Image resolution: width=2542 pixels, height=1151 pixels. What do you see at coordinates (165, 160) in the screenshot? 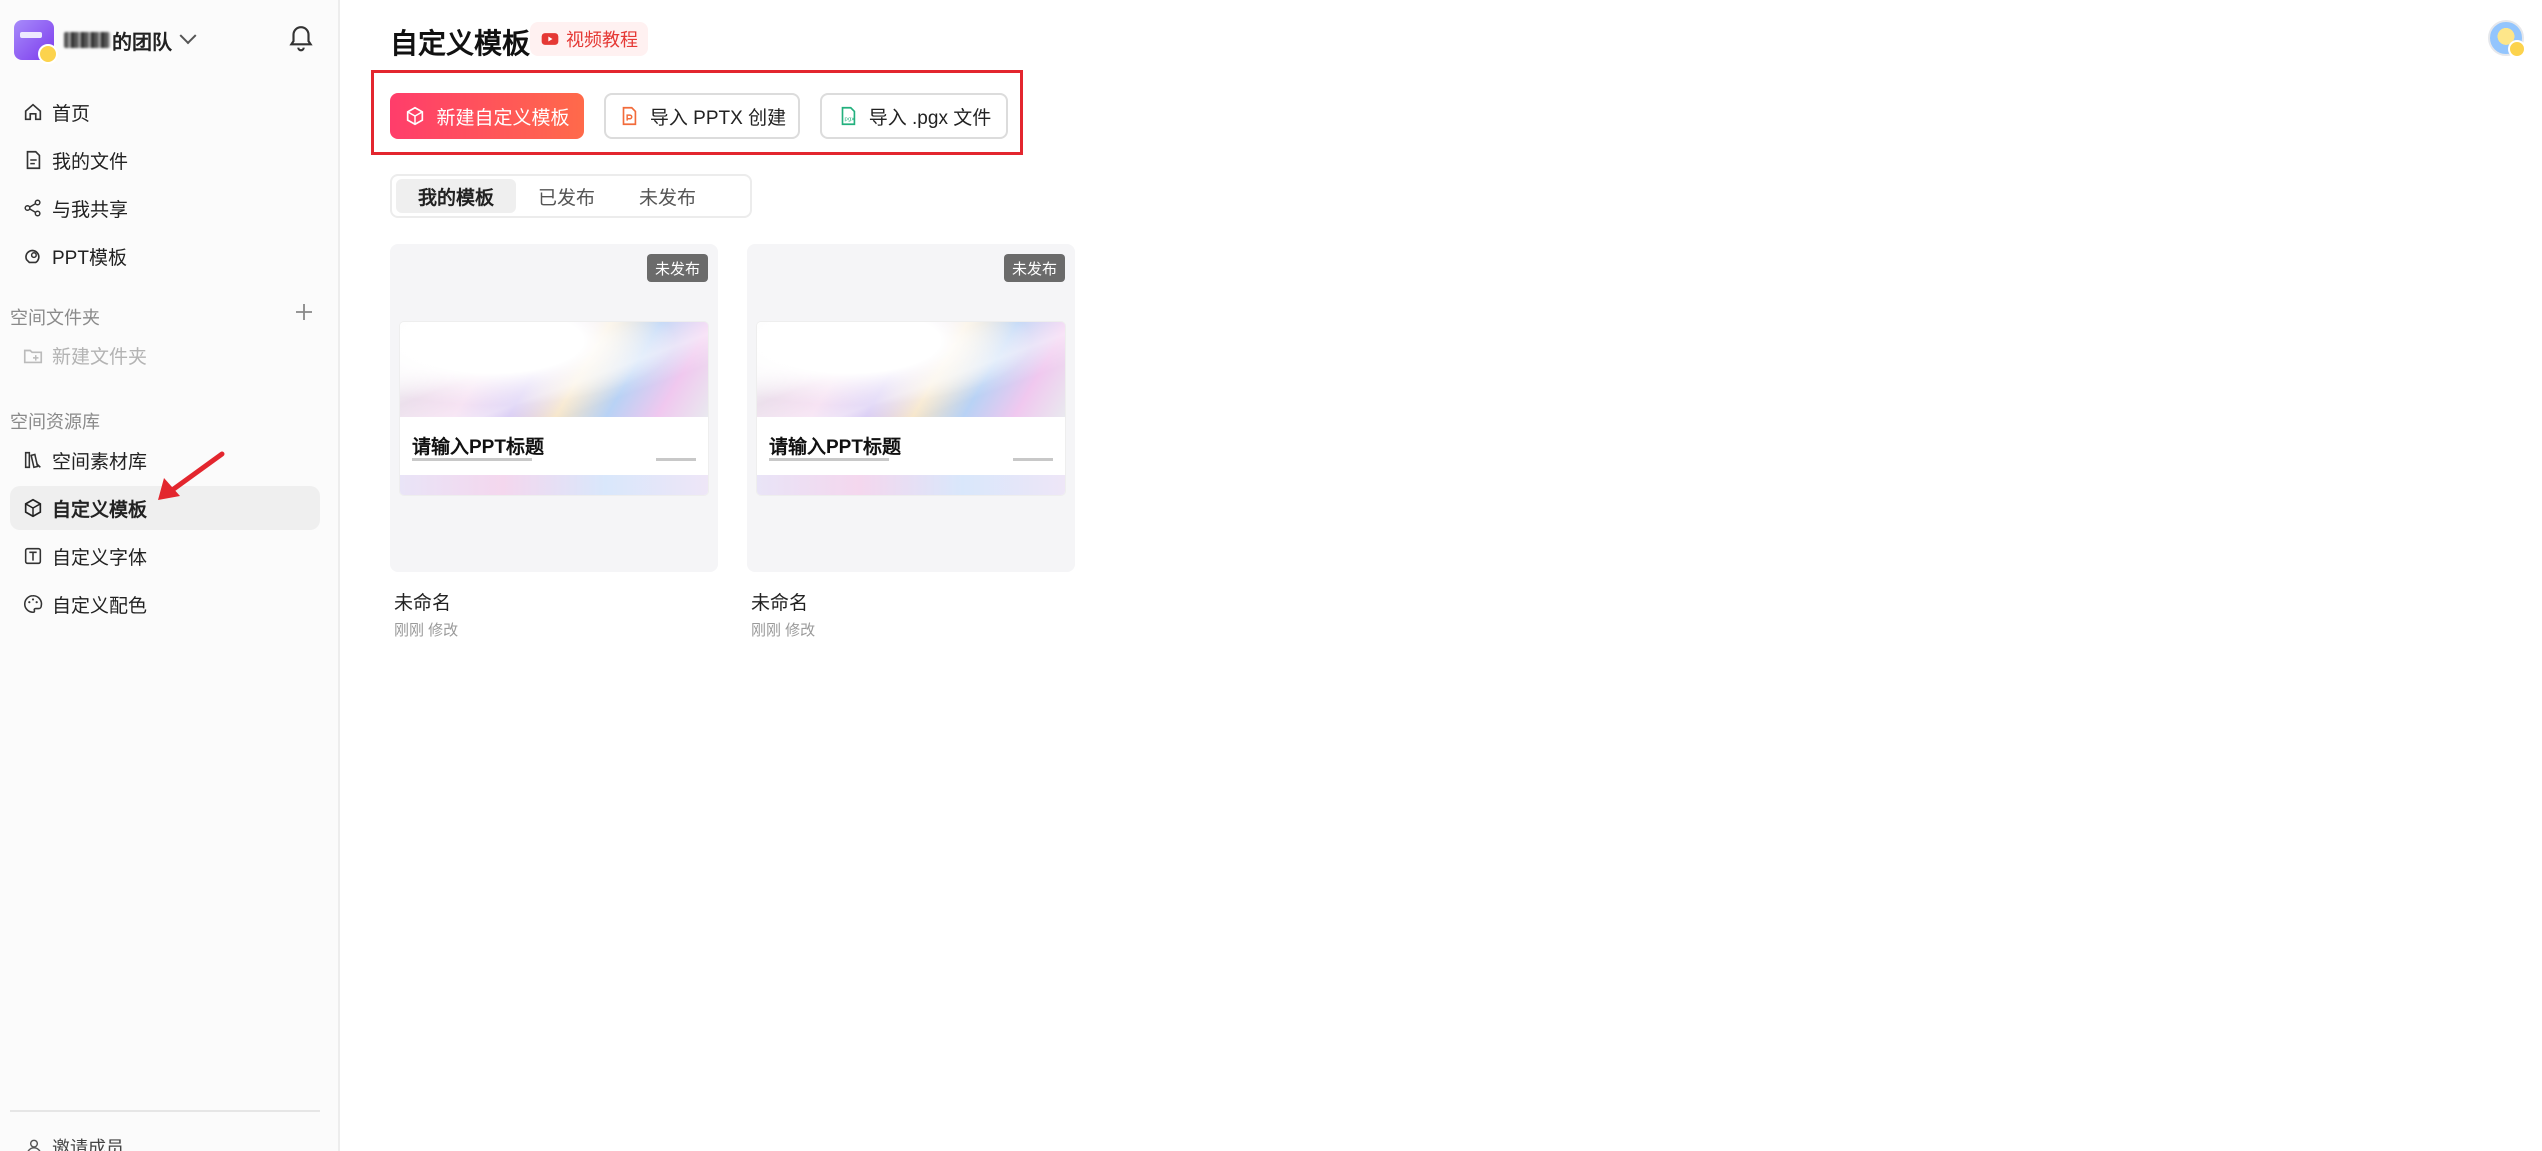
I see `nav-item-my-files: 我的文件` at bounding box center [165, 160].